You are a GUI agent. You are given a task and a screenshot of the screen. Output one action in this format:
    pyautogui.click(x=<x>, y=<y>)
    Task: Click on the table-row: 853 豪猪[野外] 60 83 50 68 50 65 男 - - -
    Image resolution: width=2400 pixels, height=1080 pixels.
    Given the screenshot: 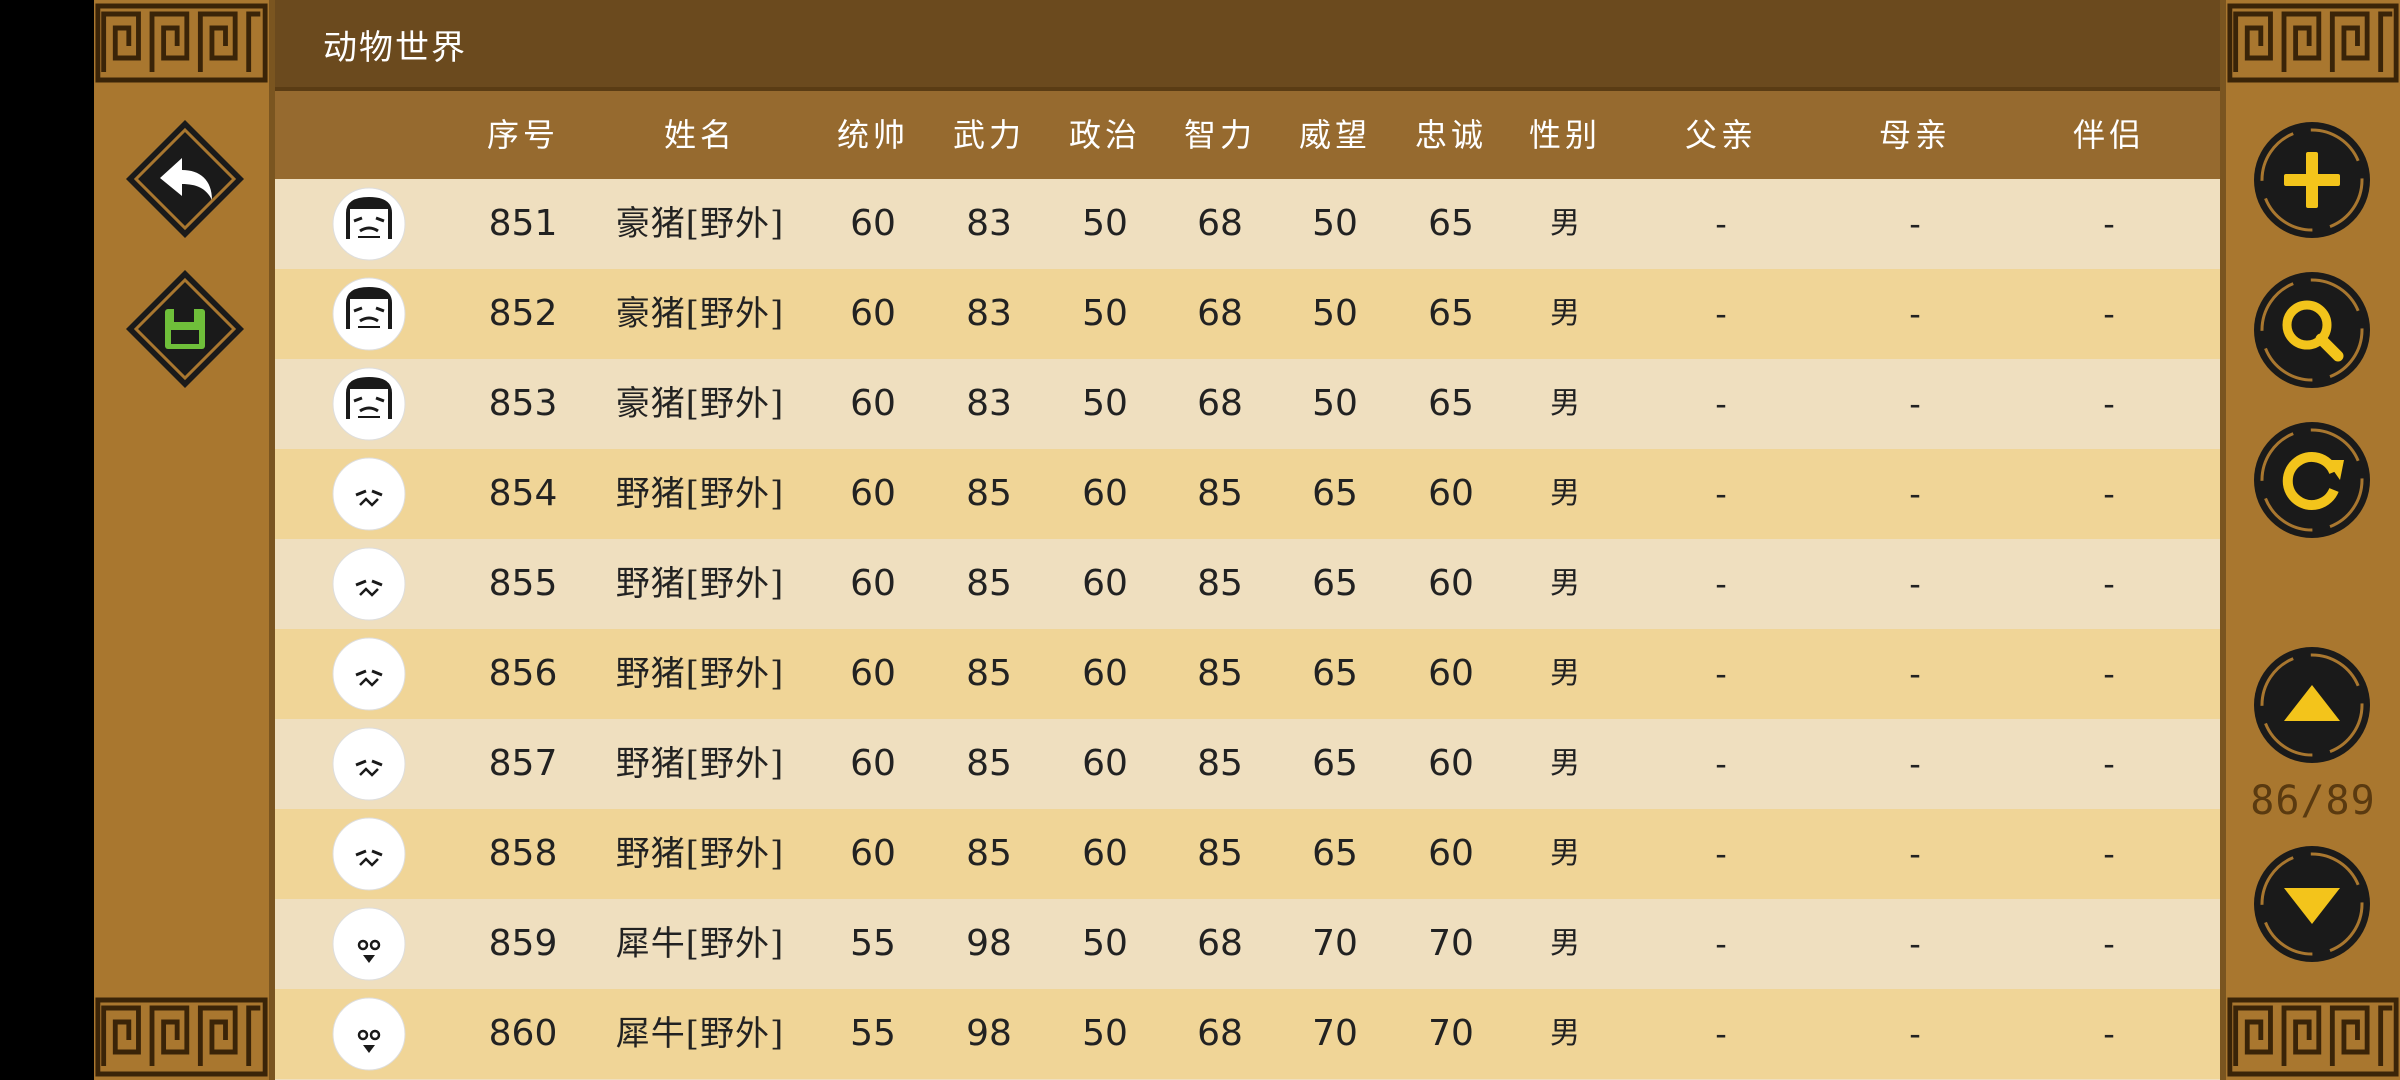 What is the action you would take?
    pyautogui.click(x=1247, y=404)
    